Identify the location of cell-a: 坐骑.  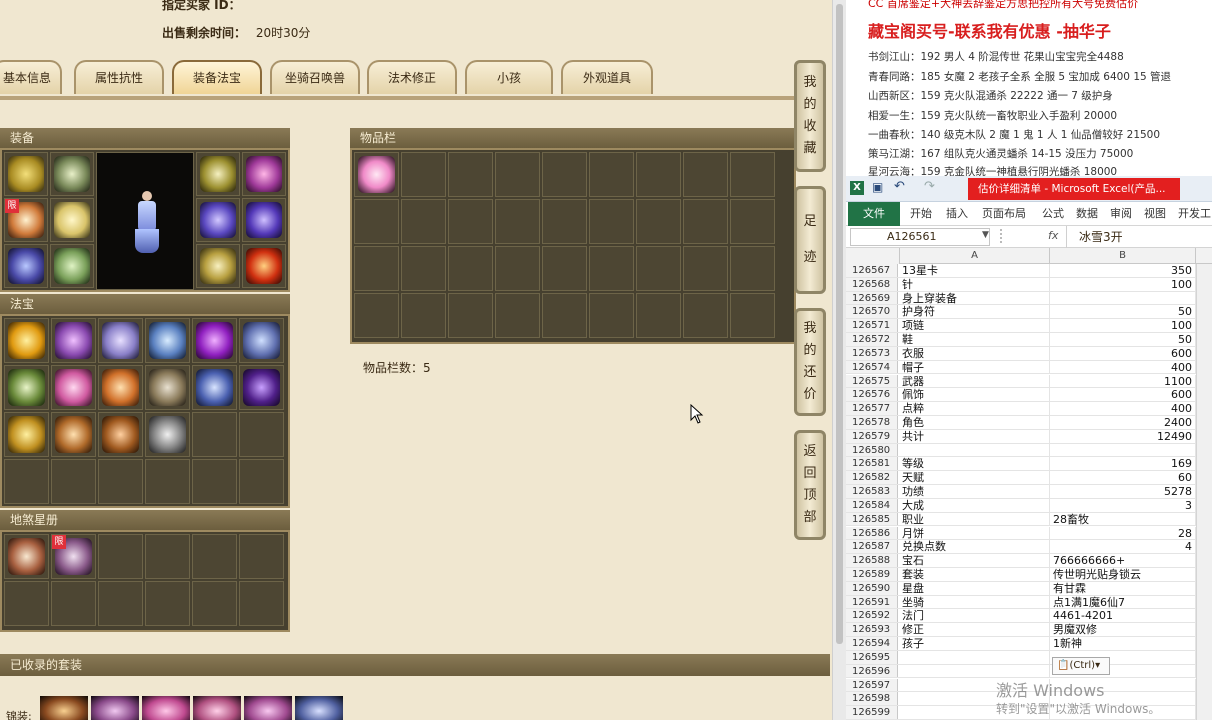
(975, 601).